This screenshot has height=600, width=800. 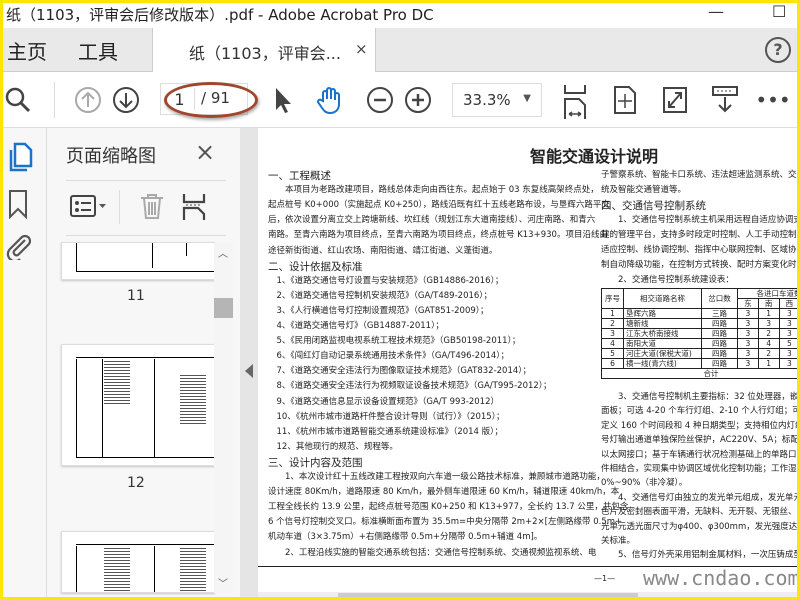 I want to click on collapse-panel-button, so click(x=249, y=364).